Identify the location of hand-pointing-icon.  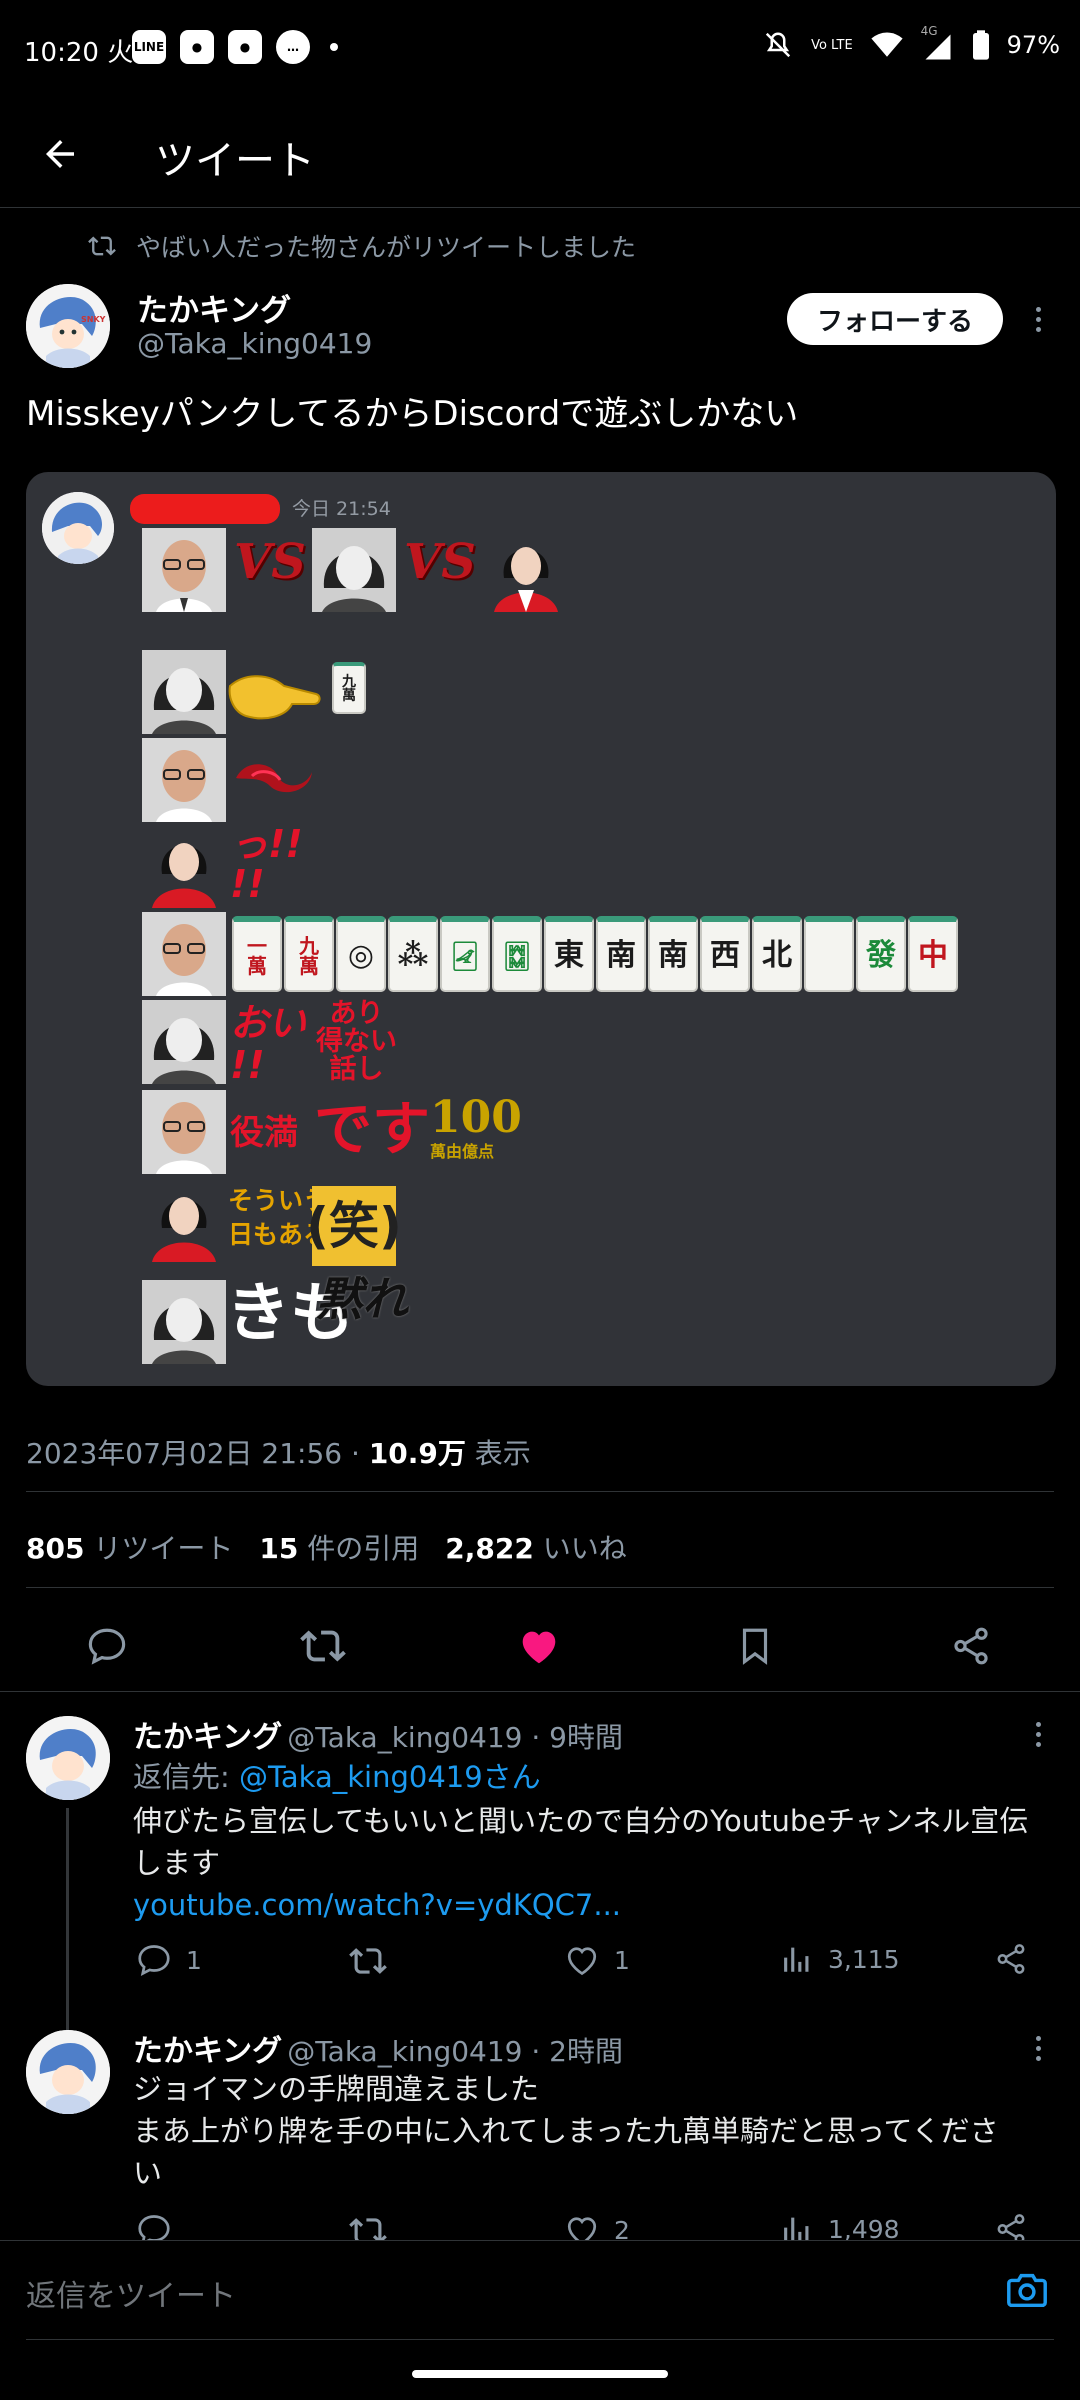
(274, 703).